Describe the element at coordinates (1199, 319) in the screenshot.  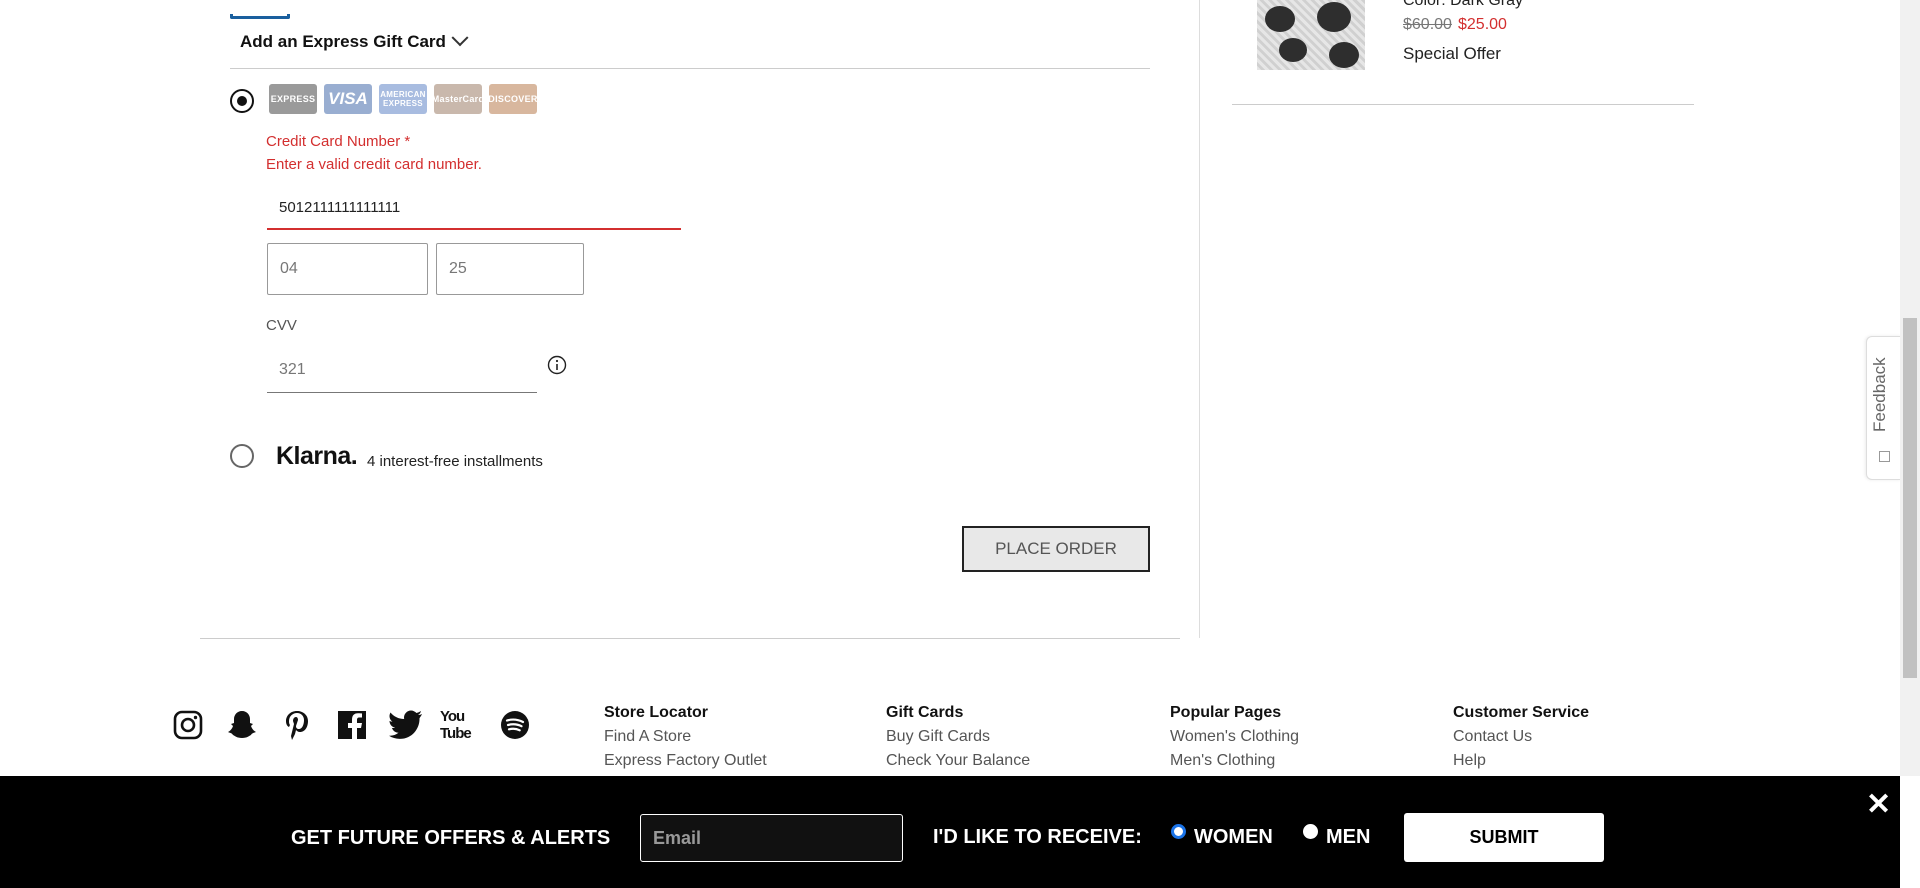
I see `column-divider` at that location.